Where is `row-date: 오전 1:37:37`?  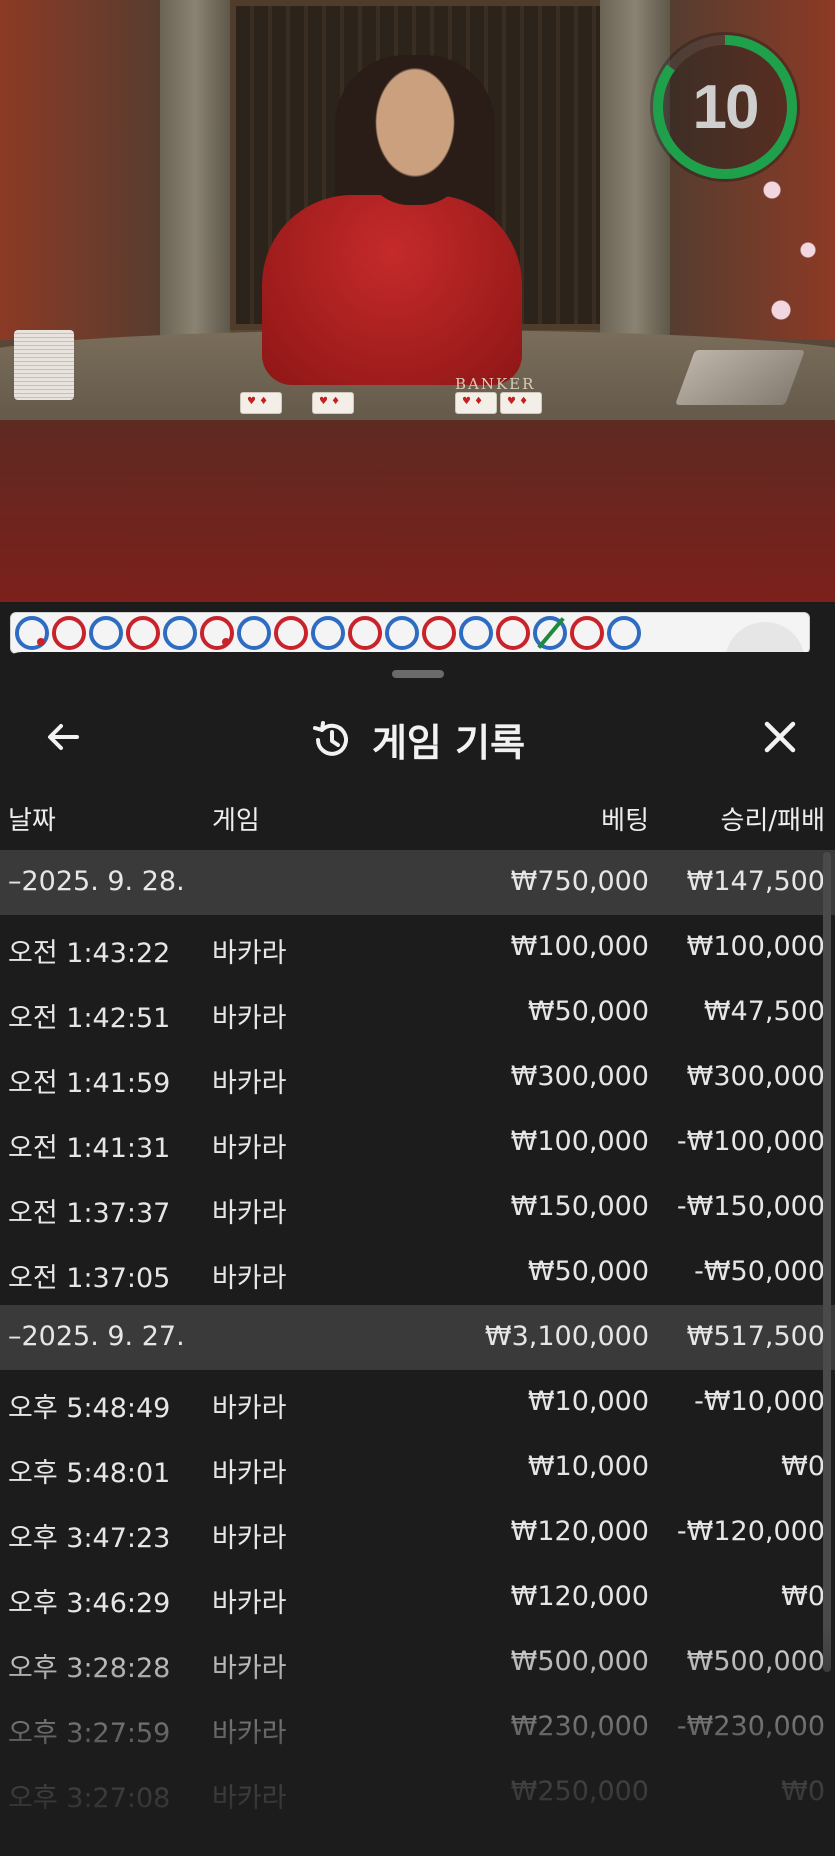
row-date: 오전 1:37:37 is located at coordinates (89, 1213).